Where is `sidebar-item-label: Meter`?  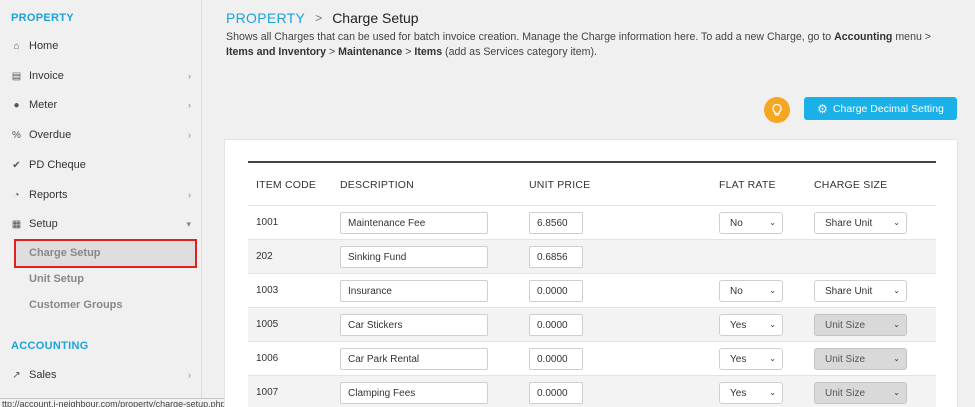
sidebar-item-label: Meter is located at coordinates (43, 105).